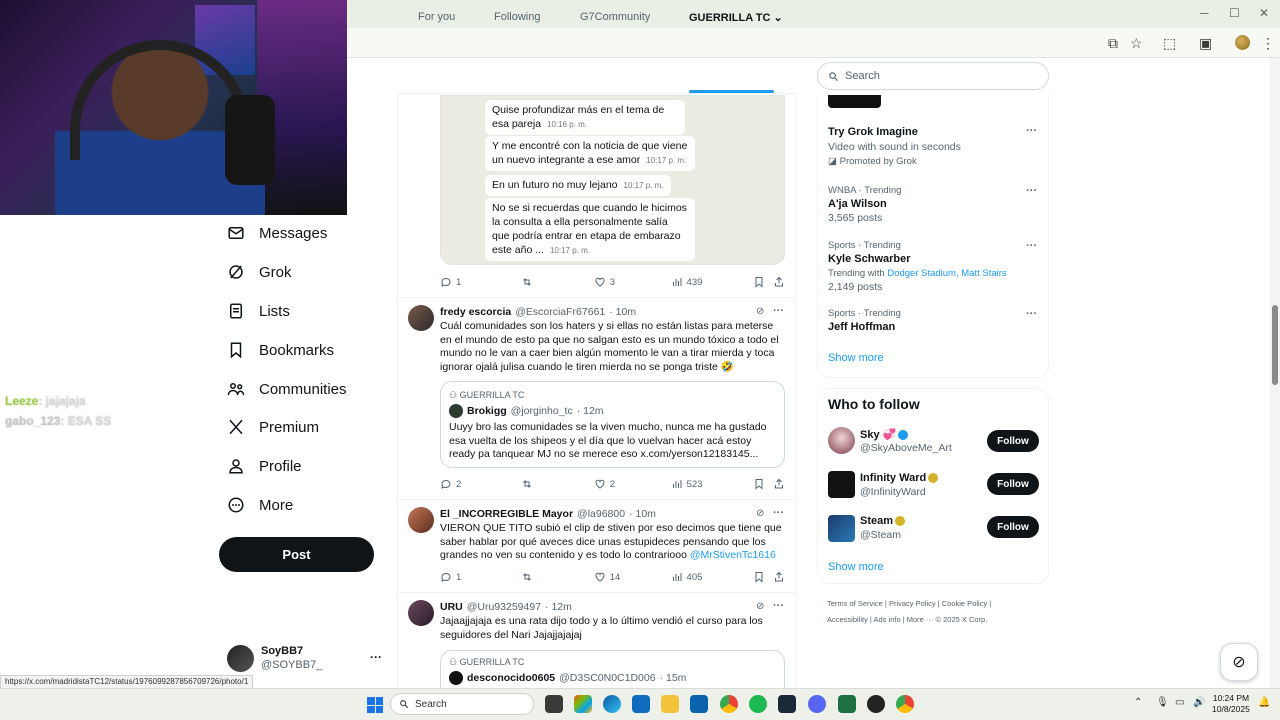  I want to click on reading-mode-icon: ▣, so click(1205, 43).